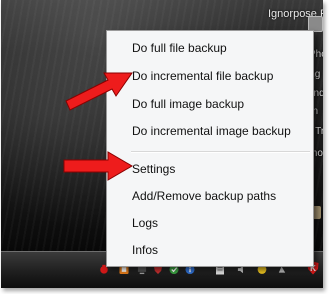 The height and width of the screenshot is (294, 331). I want to click on menu-separator, so click(220, 152).